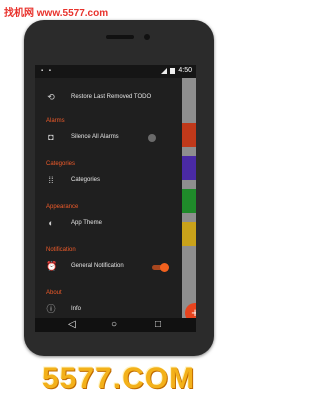  What do you see at coordinates (51, 180) in the screenshot?
I see `grid-icon: ⁞⁞` at bounding box center [51, 180].